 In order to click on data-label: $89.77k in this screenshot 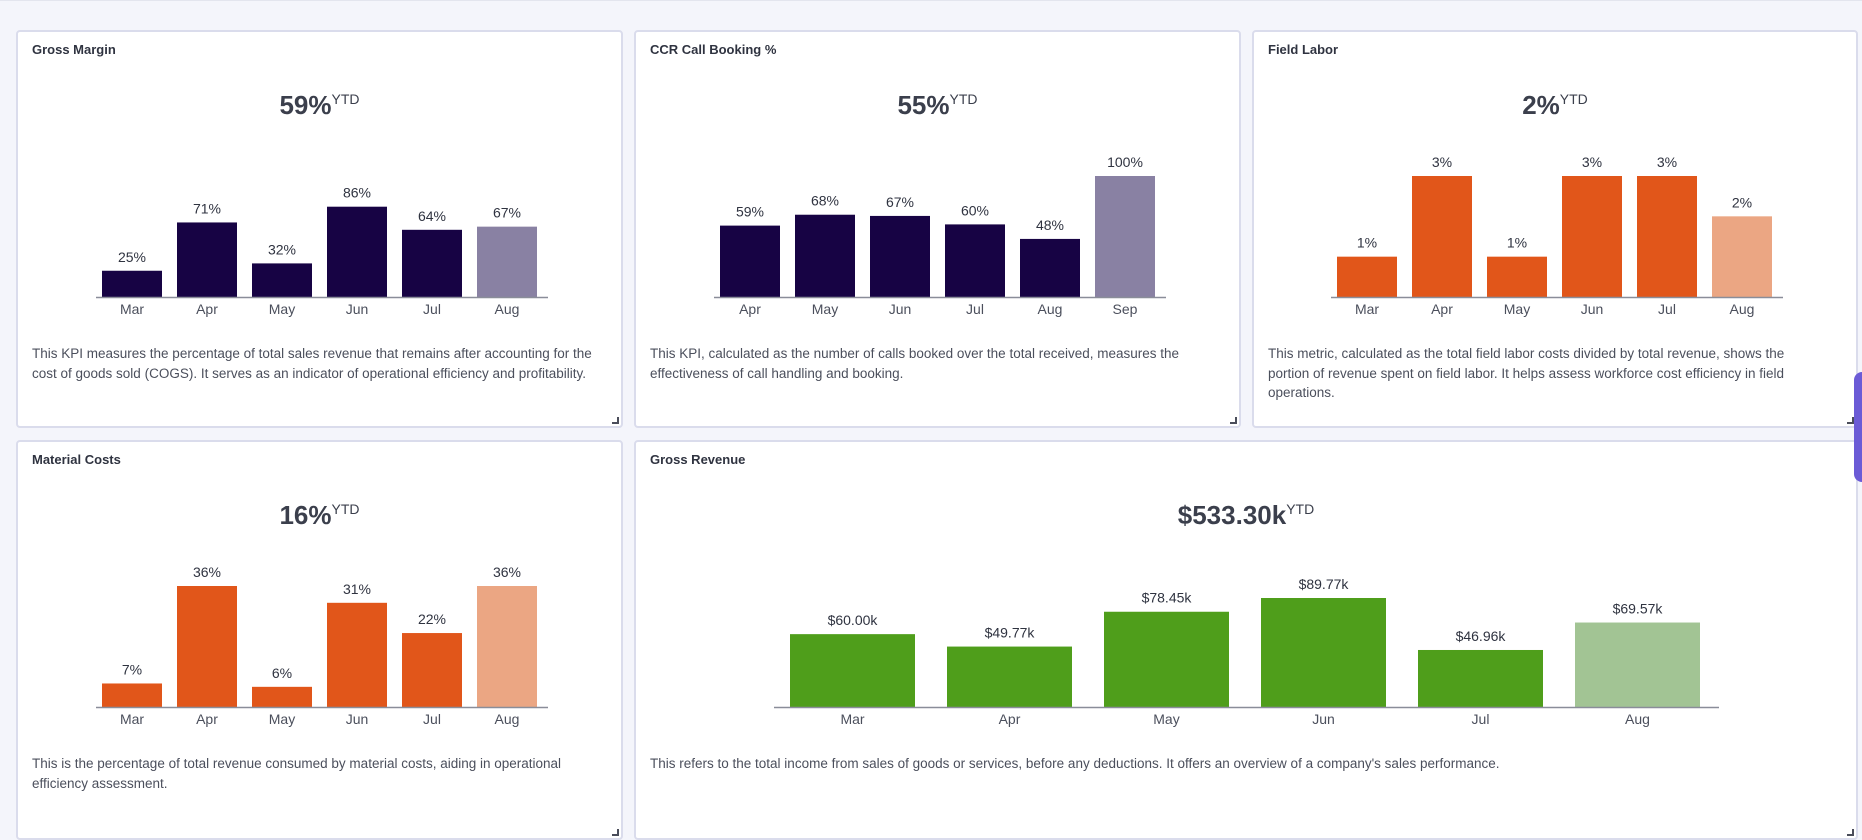, I will do `click(1324, 584)`.